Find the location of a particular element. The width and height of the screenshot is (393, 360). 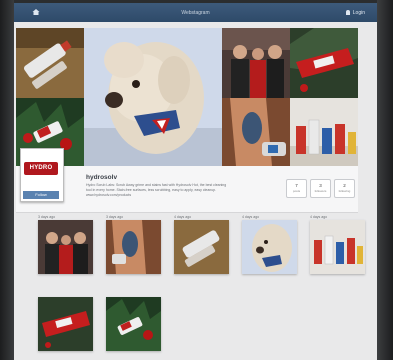

collage-tile-dog is located at coordinates (153, 97).